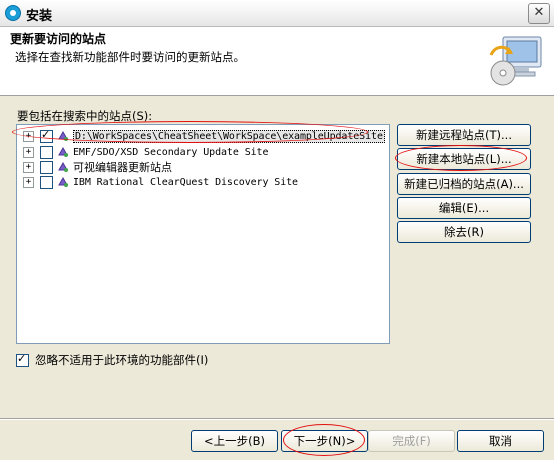 This screenshot has height=460, width=554. What do you see at coordinates (130, 57) in the screenshot?
I see `page-description: 选择在查找新功能部件时要访问的更新站点。` at bounding box center [130, 57].